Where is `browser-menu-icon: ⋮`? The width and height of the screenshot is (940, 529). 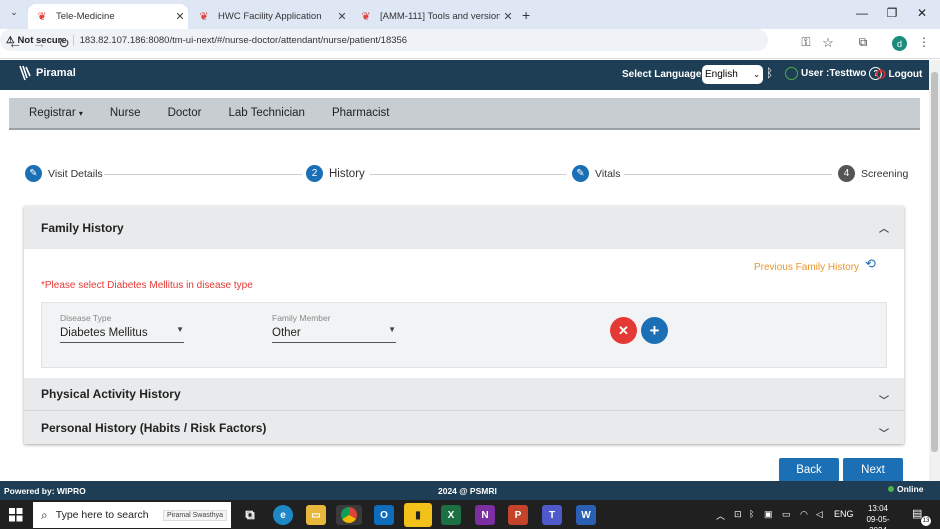 browser-menu-icon: ⋮ is located at coordinates (924, 42).